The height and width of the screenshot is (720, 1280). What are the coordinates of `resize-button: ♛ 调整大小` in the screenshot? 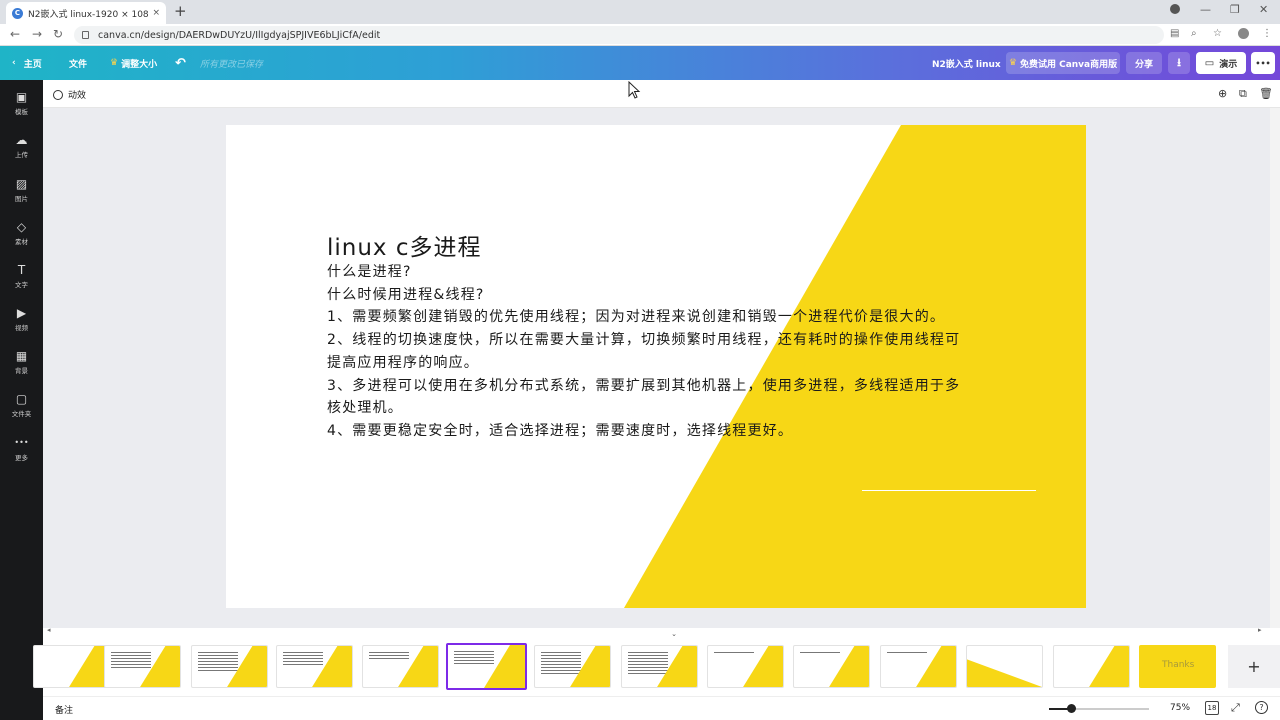 It's located at (133, 63).